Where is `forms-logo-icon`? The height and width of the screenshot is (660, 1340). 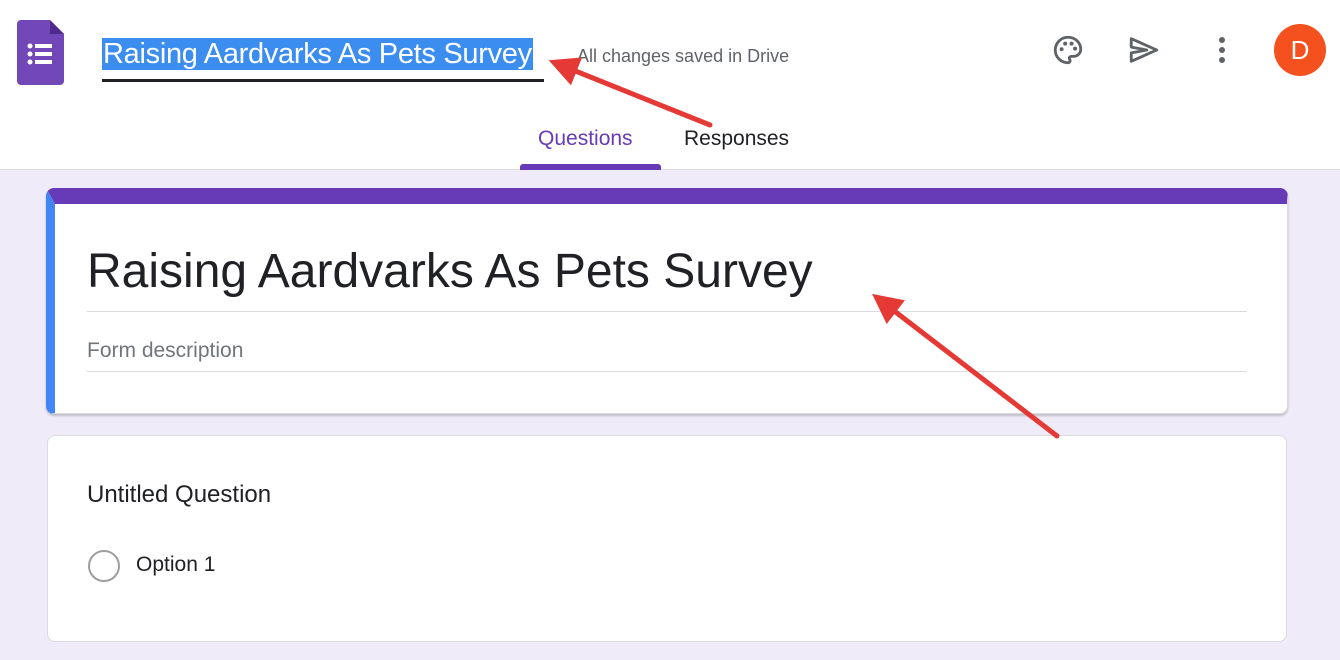 forms-logo-icon is located at coordinates (40, 52).